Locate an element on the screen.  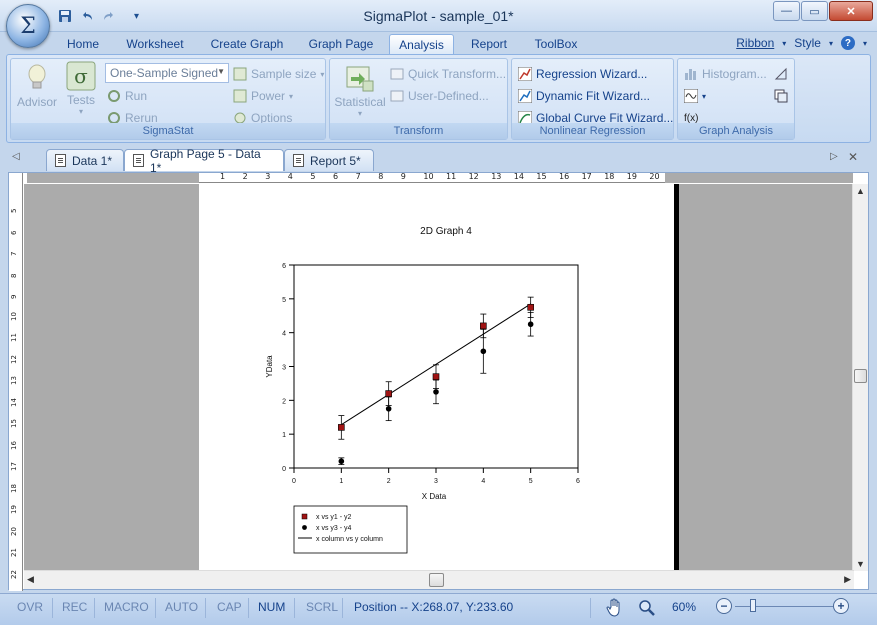
close-document-icon: ✕ is located at coordinates (853, 157).